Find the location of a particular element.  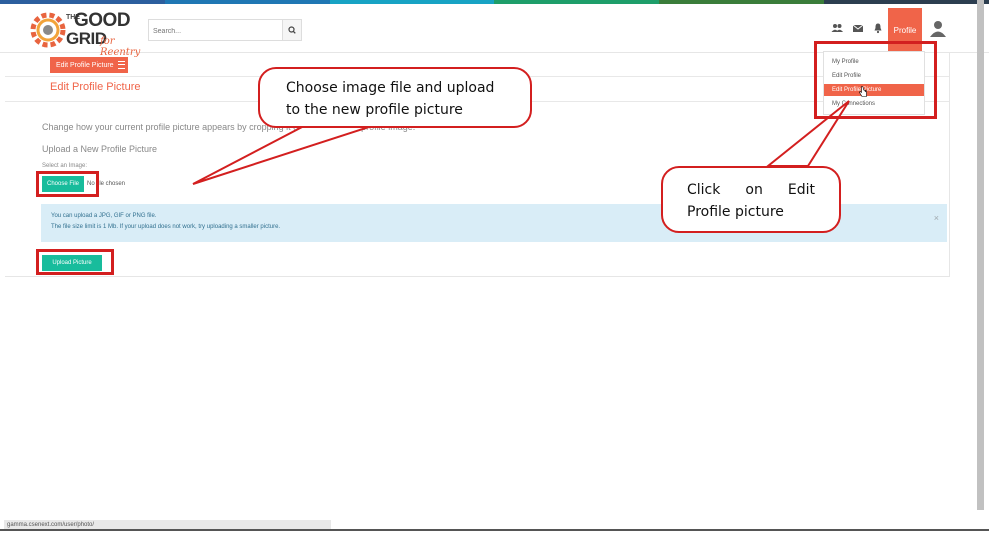

highlight-dropdown is located at coordinates (875, 80).